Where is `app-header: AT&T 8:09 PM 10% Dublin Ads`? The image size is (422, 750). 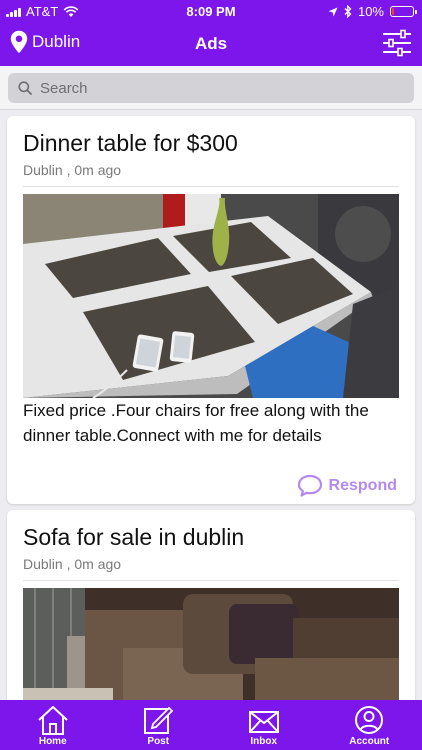
app-header: AT&T 8:09 PM 10% Dublin Ads is located at coordinates (211, 33).